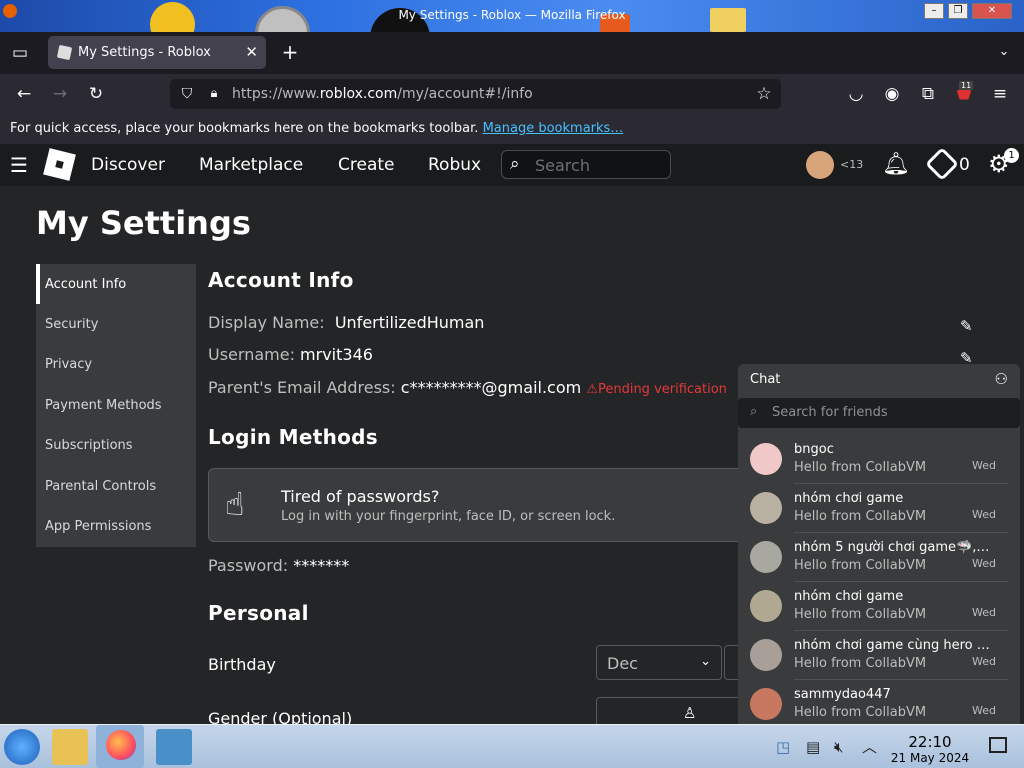 The height and width of the screenshot is (768, 1024). What do you see at coordinates (258, 613) in the screenshot?
I see `personal-heading: Personal` at bounding box center [258, 613].